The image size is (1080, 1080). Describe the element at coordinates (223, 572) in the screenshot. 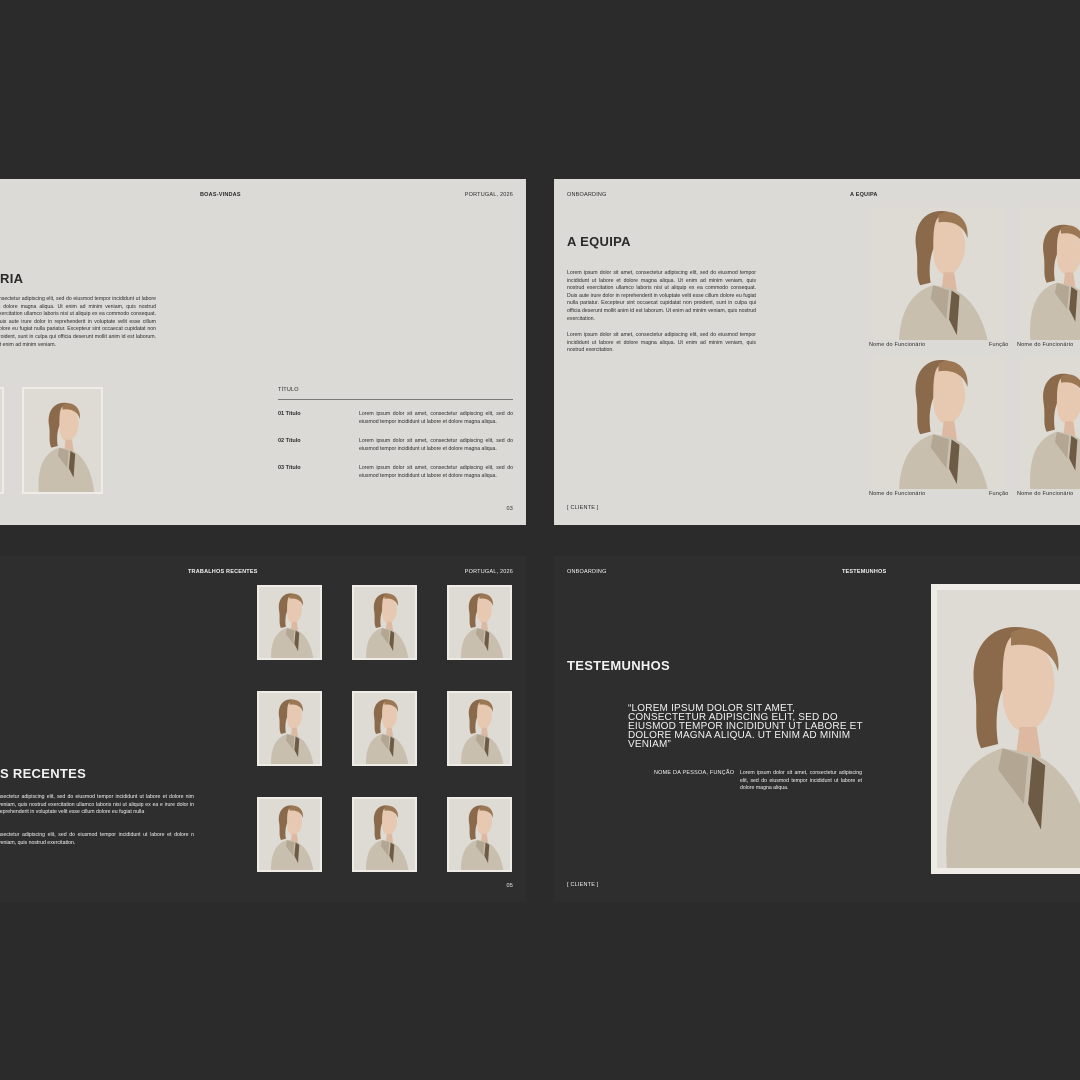

I see `works-header-center: TRABALHOS RECENTES` at that location.